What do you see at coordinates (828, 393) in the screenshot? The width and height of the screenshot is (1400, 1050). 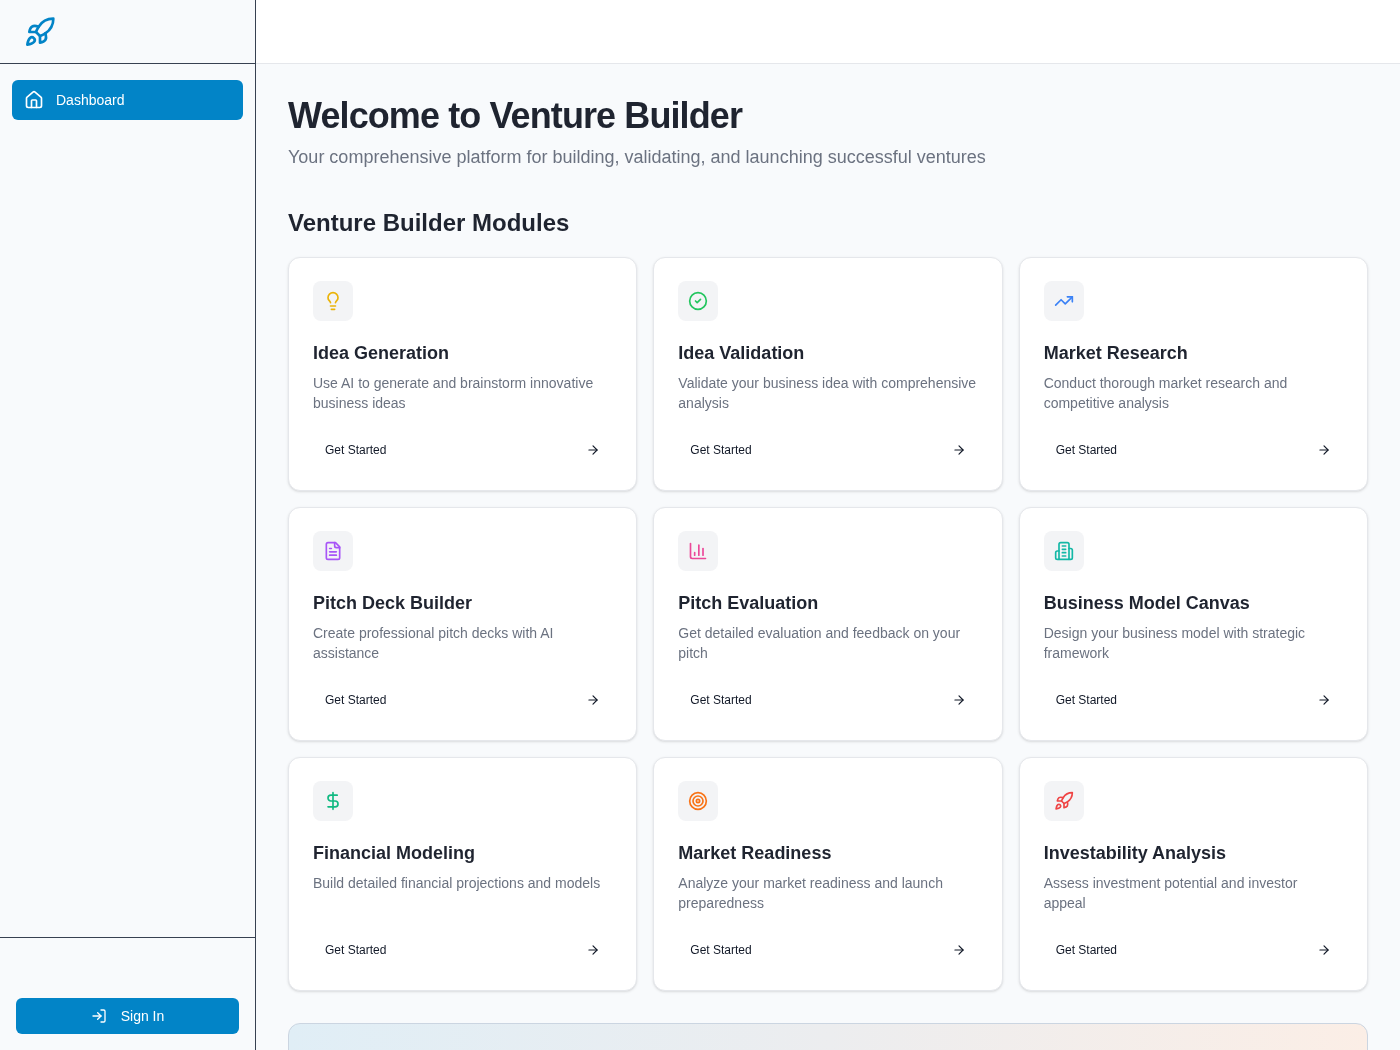 I see `module-description: Validate your business idea with comprehensive analysis` at bounding box center [828, 393].